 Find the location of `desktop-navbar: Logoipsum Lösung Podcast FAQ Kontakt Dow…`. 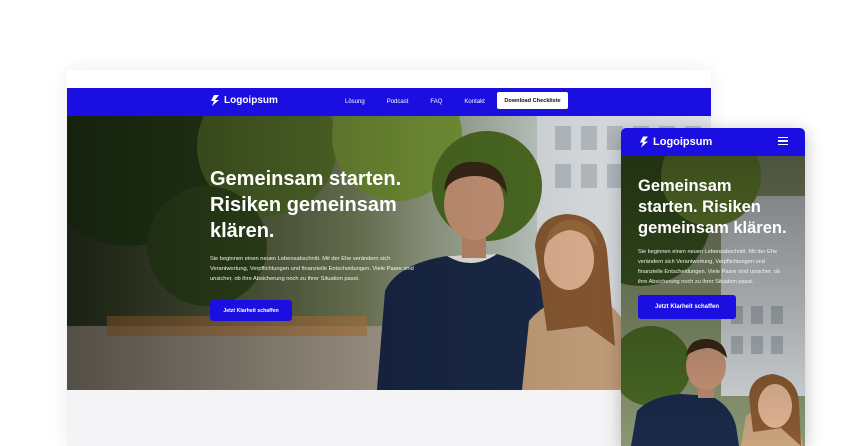

desktop-navbar: Logoipsum Lösung Podcast FAQ Kontakt Dow… is located at coordinates (389, 102).